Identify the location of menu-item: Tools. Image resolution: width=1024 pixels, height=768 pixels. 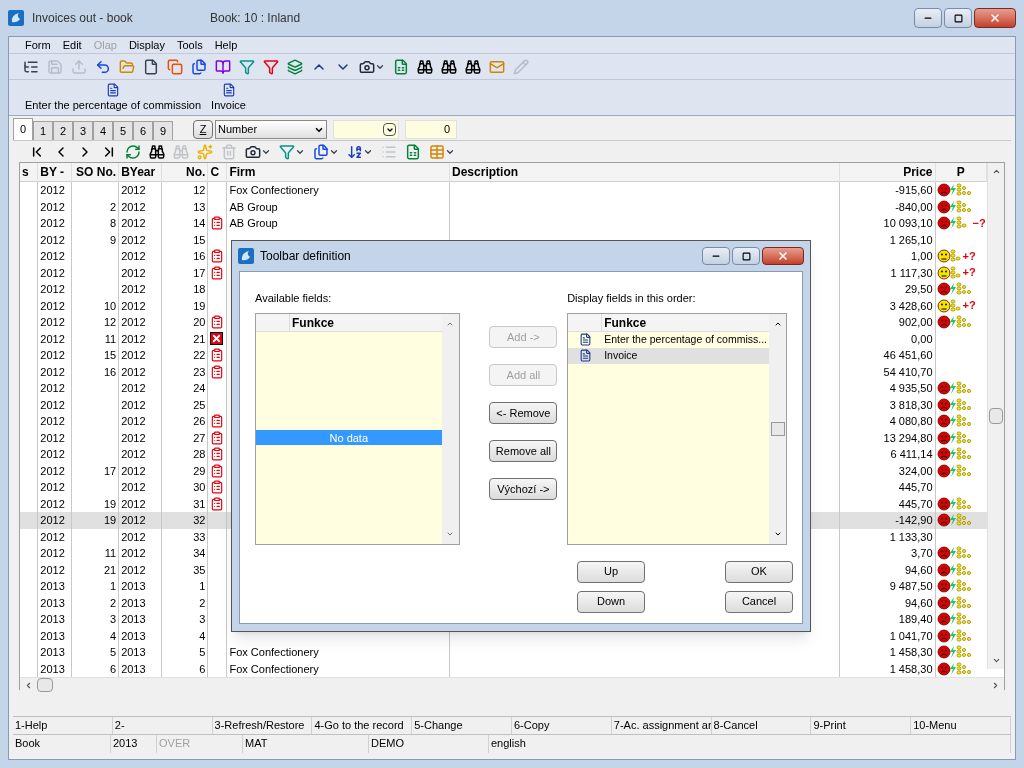
(189, 45).